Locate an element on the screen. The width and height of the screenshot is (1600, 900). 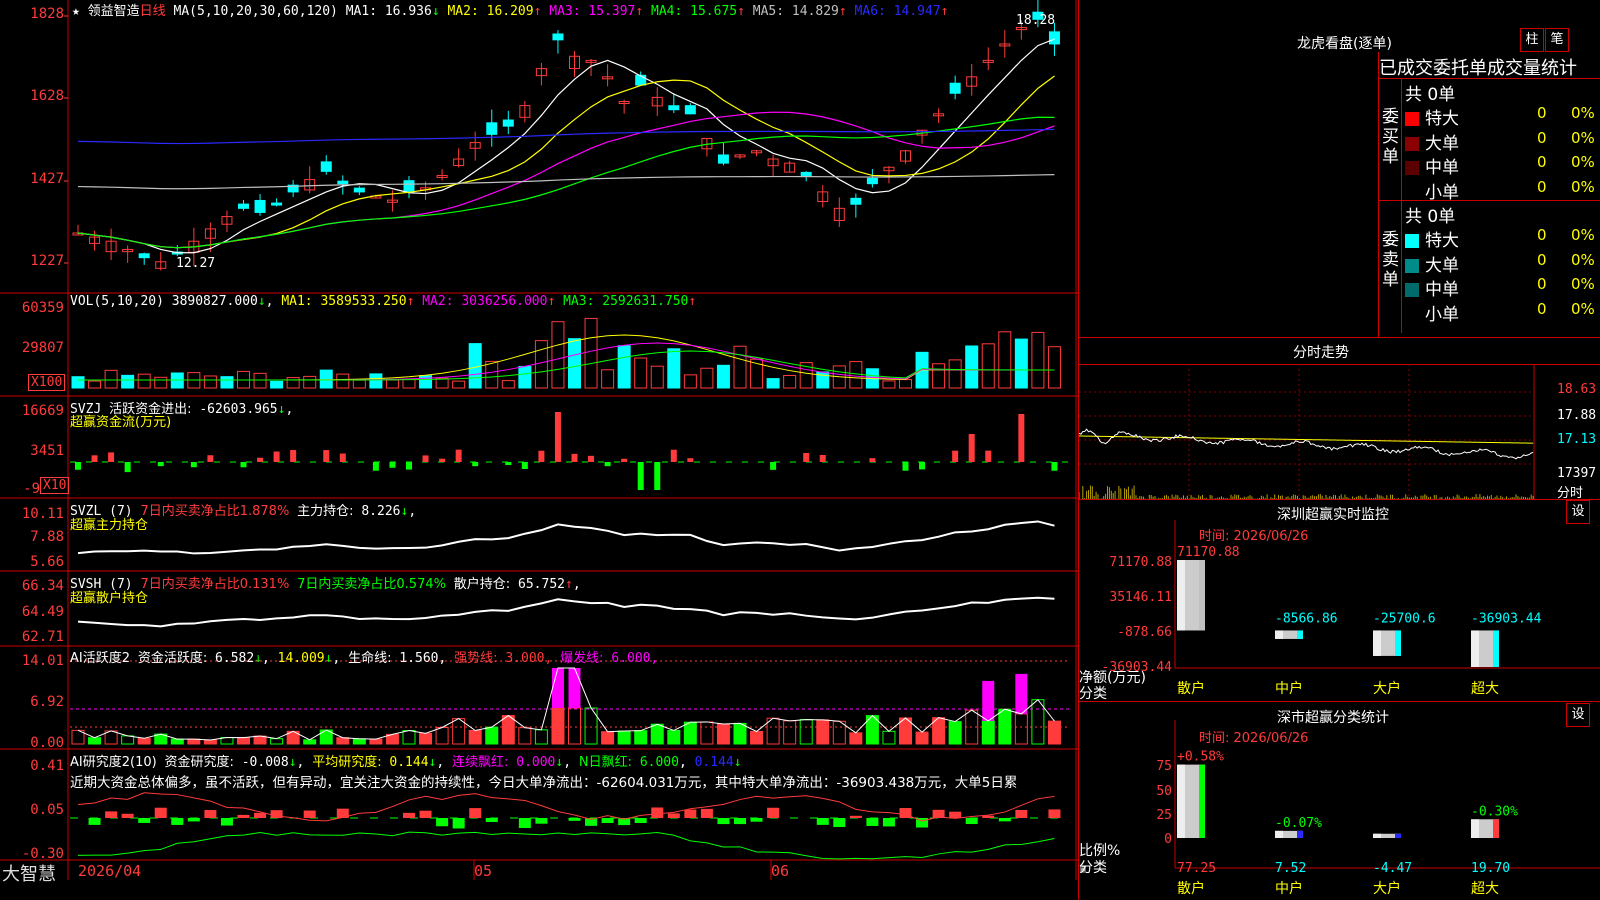
ma-label: MA1: is located at coordinates (365, 11).